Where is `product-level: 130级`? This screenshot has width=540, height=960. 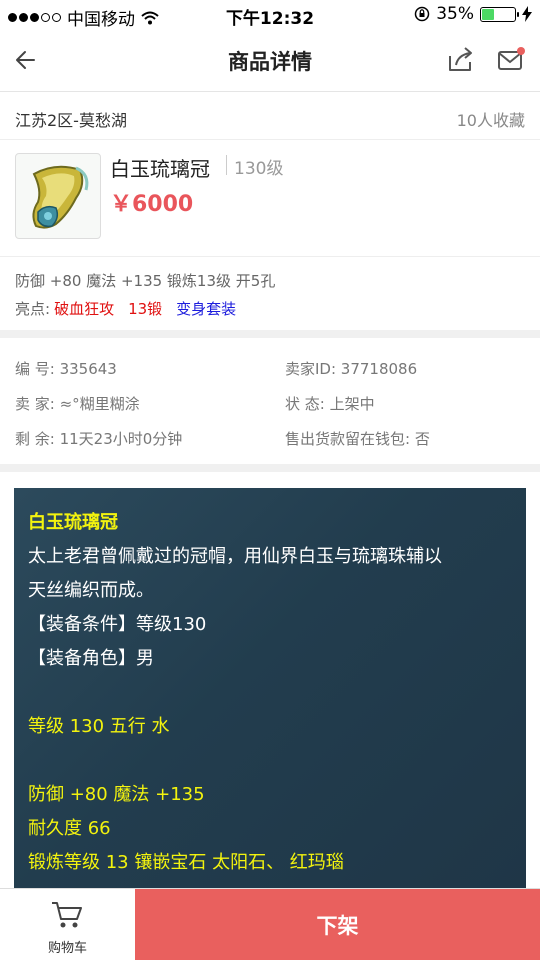 product-level: 130级 is located at coordinates (259, 169).